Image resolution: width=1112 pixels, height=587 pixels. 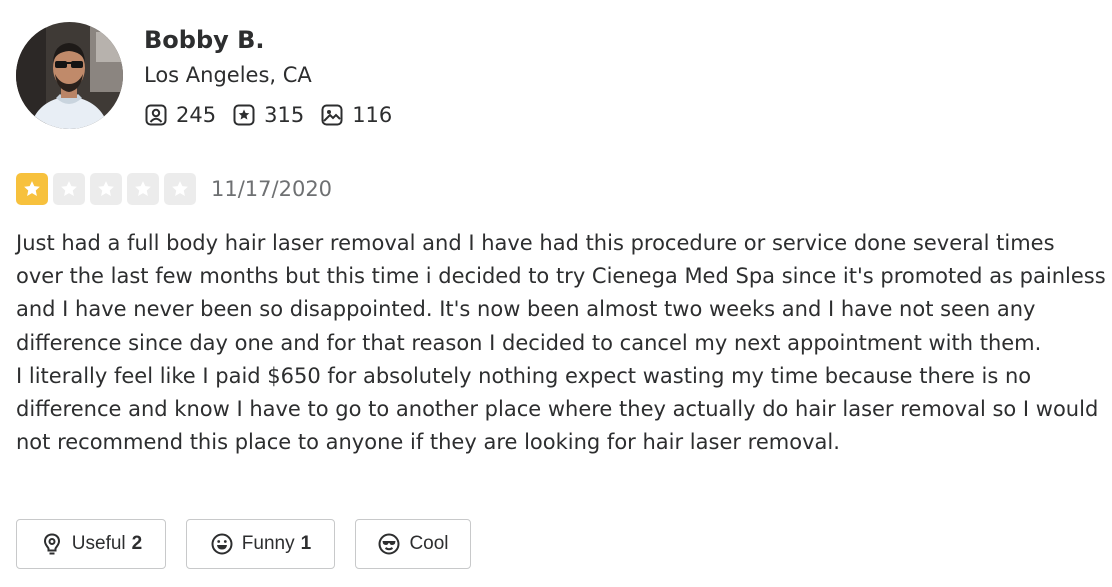 I want to click on review-star-icon, so click(x=244, y=115).